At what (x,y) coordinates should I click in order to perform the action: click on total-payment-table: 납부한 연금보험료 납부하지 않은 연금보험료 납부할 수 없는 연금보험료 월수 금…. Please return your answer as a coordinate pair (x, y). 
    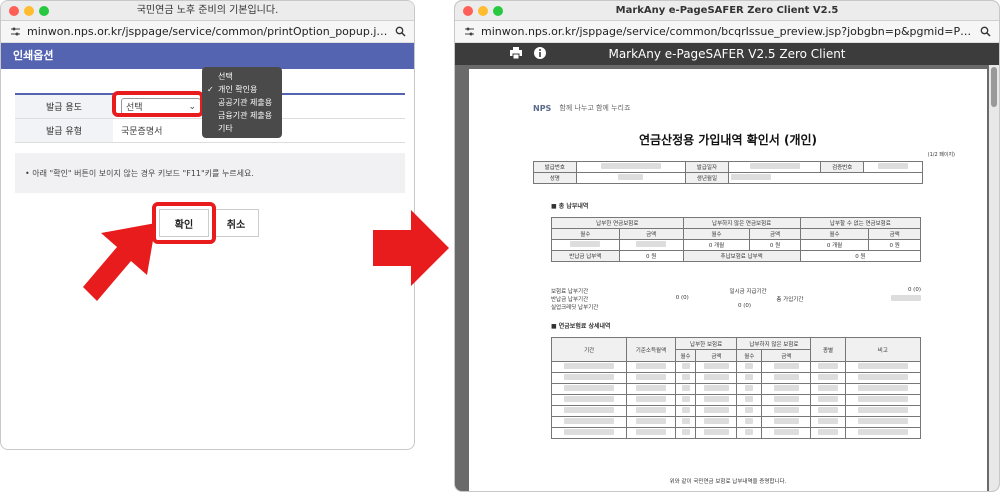
    Looking at the image, I should click on (736, 239).